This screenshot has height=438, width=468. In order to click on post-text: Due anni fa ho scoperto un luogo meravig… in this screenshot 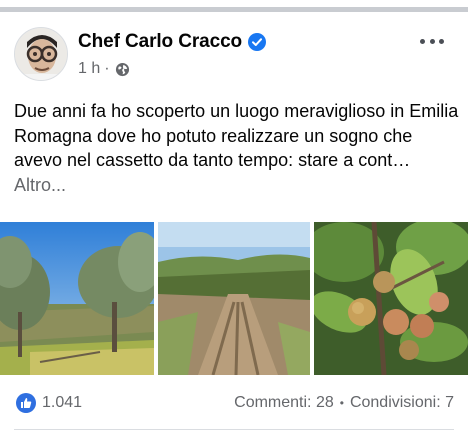, I will do `click(236, 135)`.